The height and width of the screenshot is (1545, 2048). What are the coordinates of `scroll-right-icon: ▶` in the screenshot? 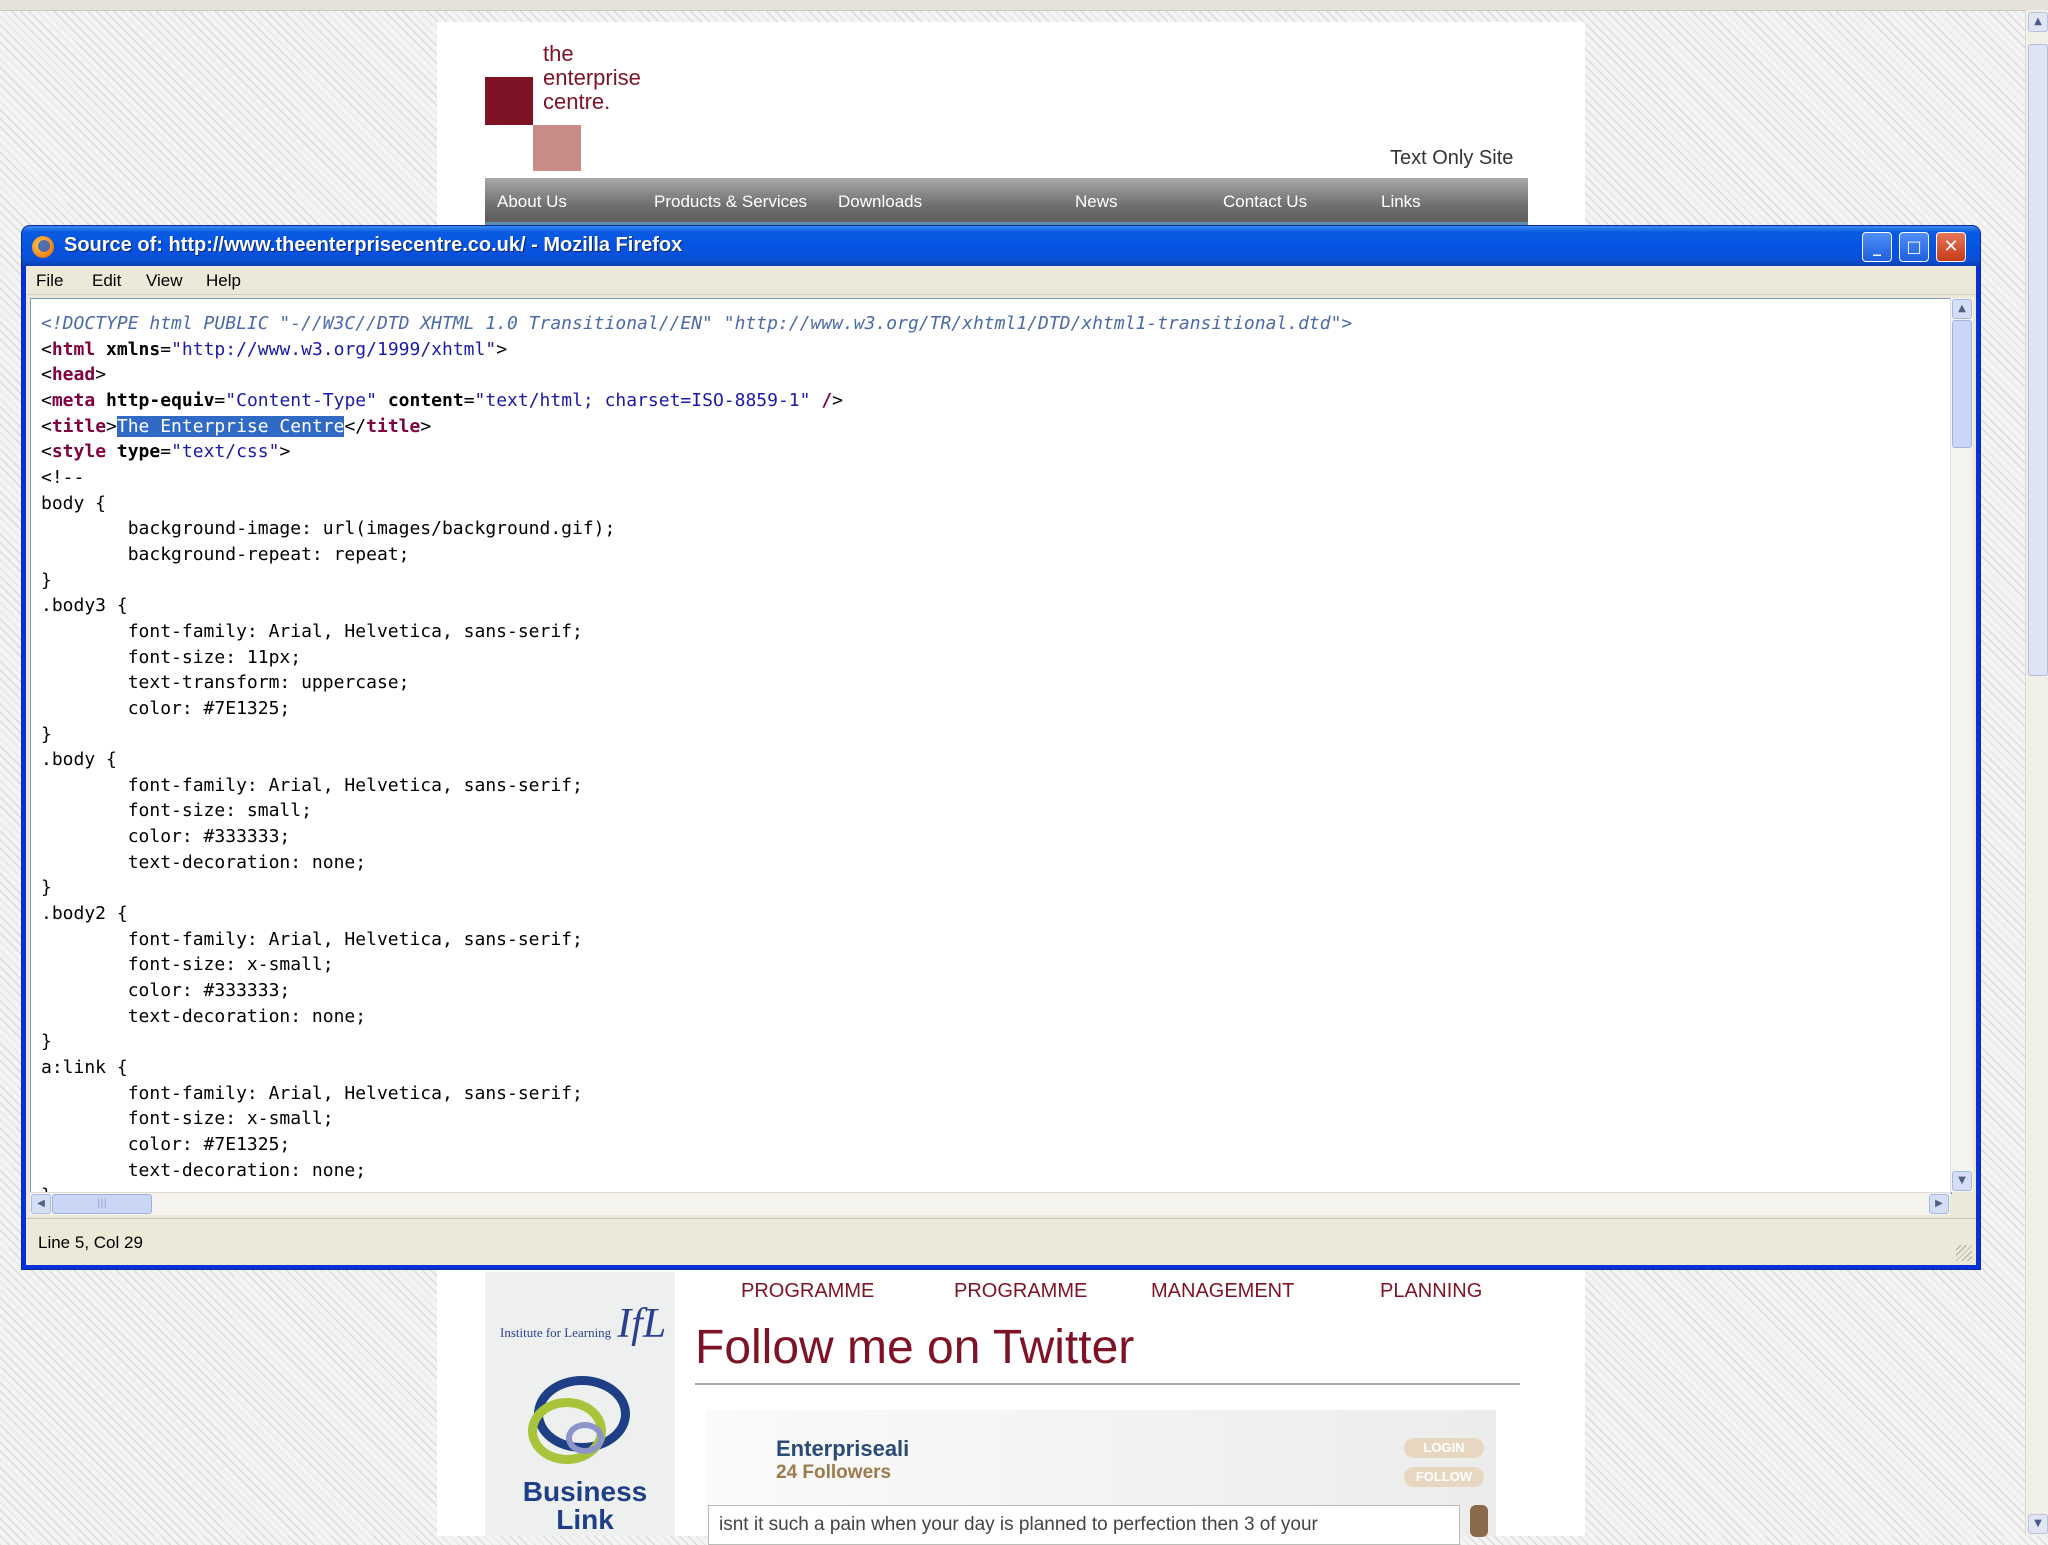 It's located at (1939, 1204).